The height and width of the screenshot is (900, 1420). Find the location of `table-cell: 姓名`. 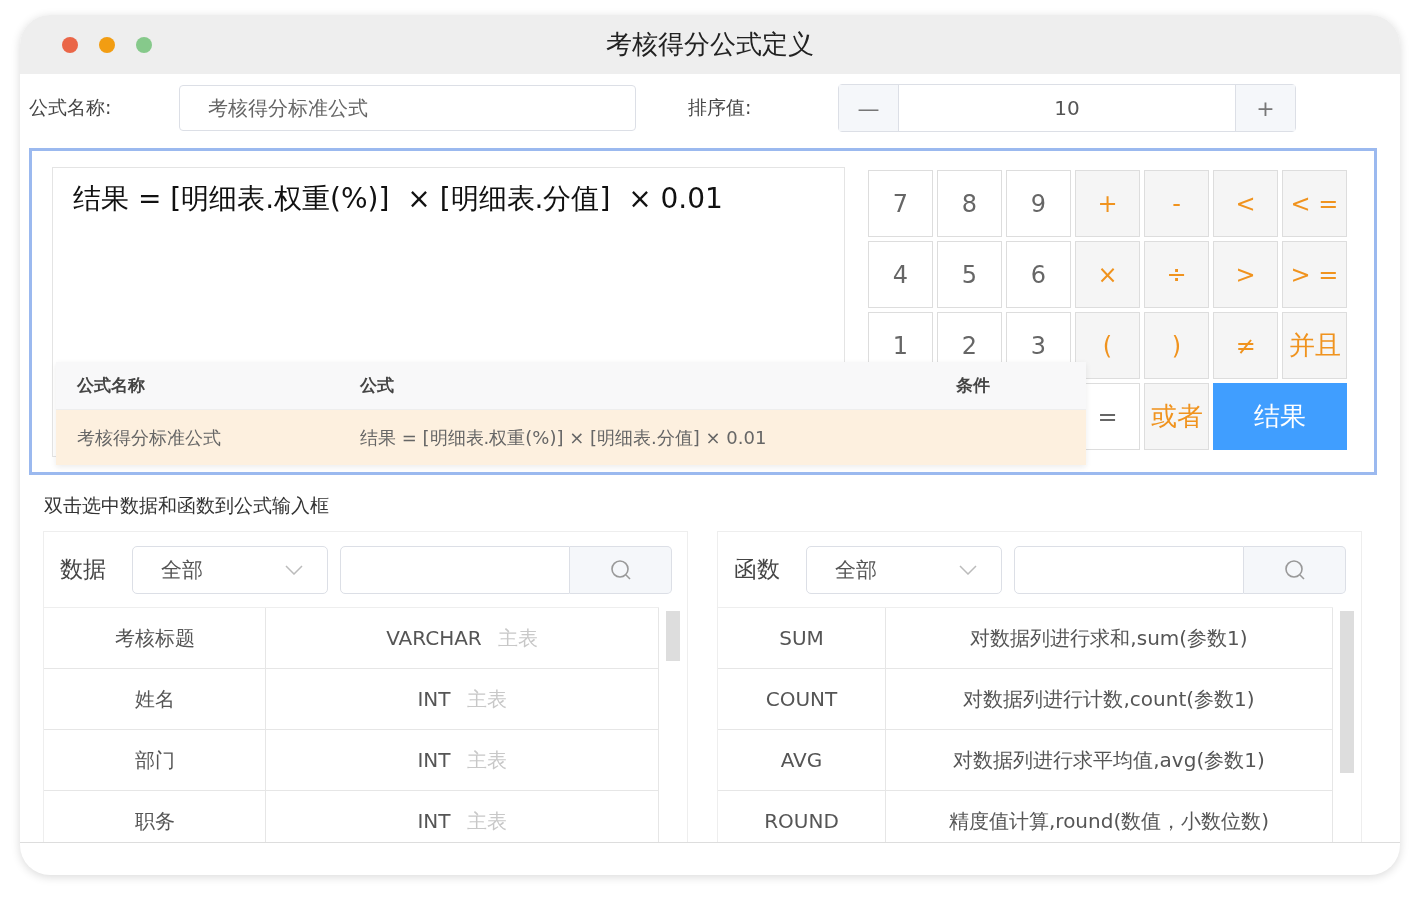

table-cell: 姓名 is located at coordinates (155, 699).